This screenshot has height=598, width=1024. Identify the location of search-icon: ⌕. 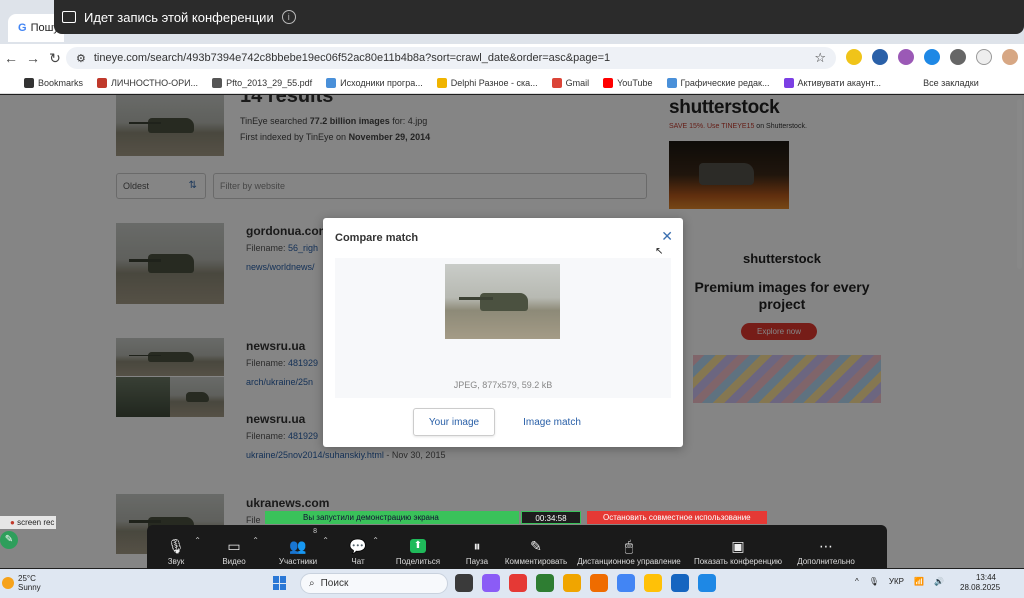
(312, 583).